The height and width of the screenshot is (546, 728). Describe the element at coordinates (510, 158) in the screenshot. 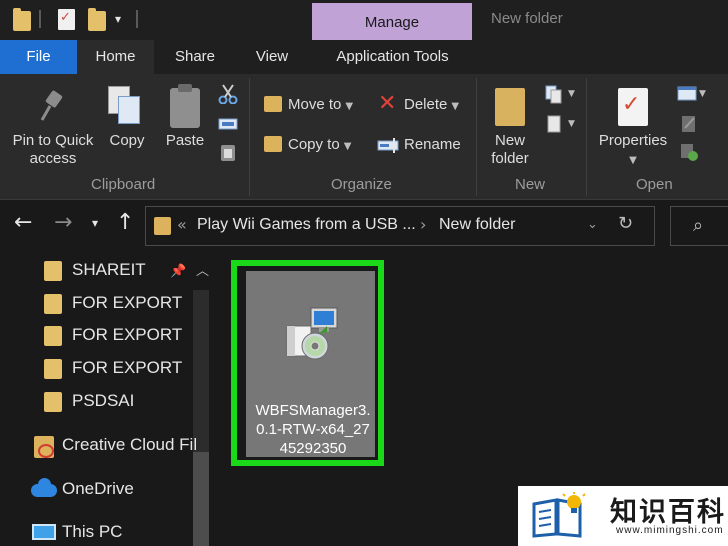

I see `new-folder-label-line2: folder` at that location.